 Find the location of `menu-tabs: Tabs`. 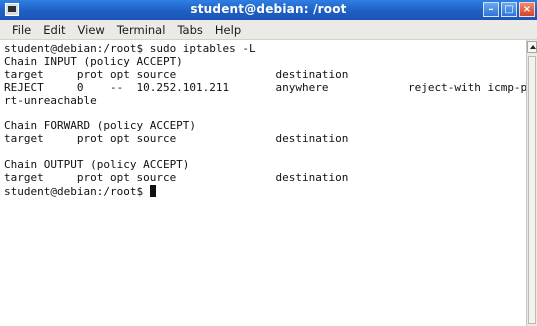

menu-tabs: Tabs is located at coordinates (189, 30).